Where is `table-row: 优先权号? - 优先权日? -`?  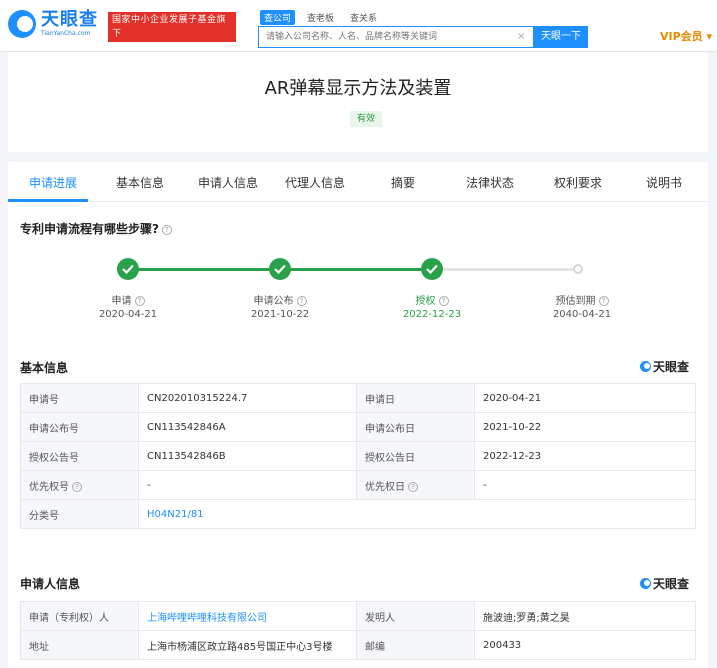 table-row: 优先权号? - 优先权日? - is located at coordinates (358, 485).